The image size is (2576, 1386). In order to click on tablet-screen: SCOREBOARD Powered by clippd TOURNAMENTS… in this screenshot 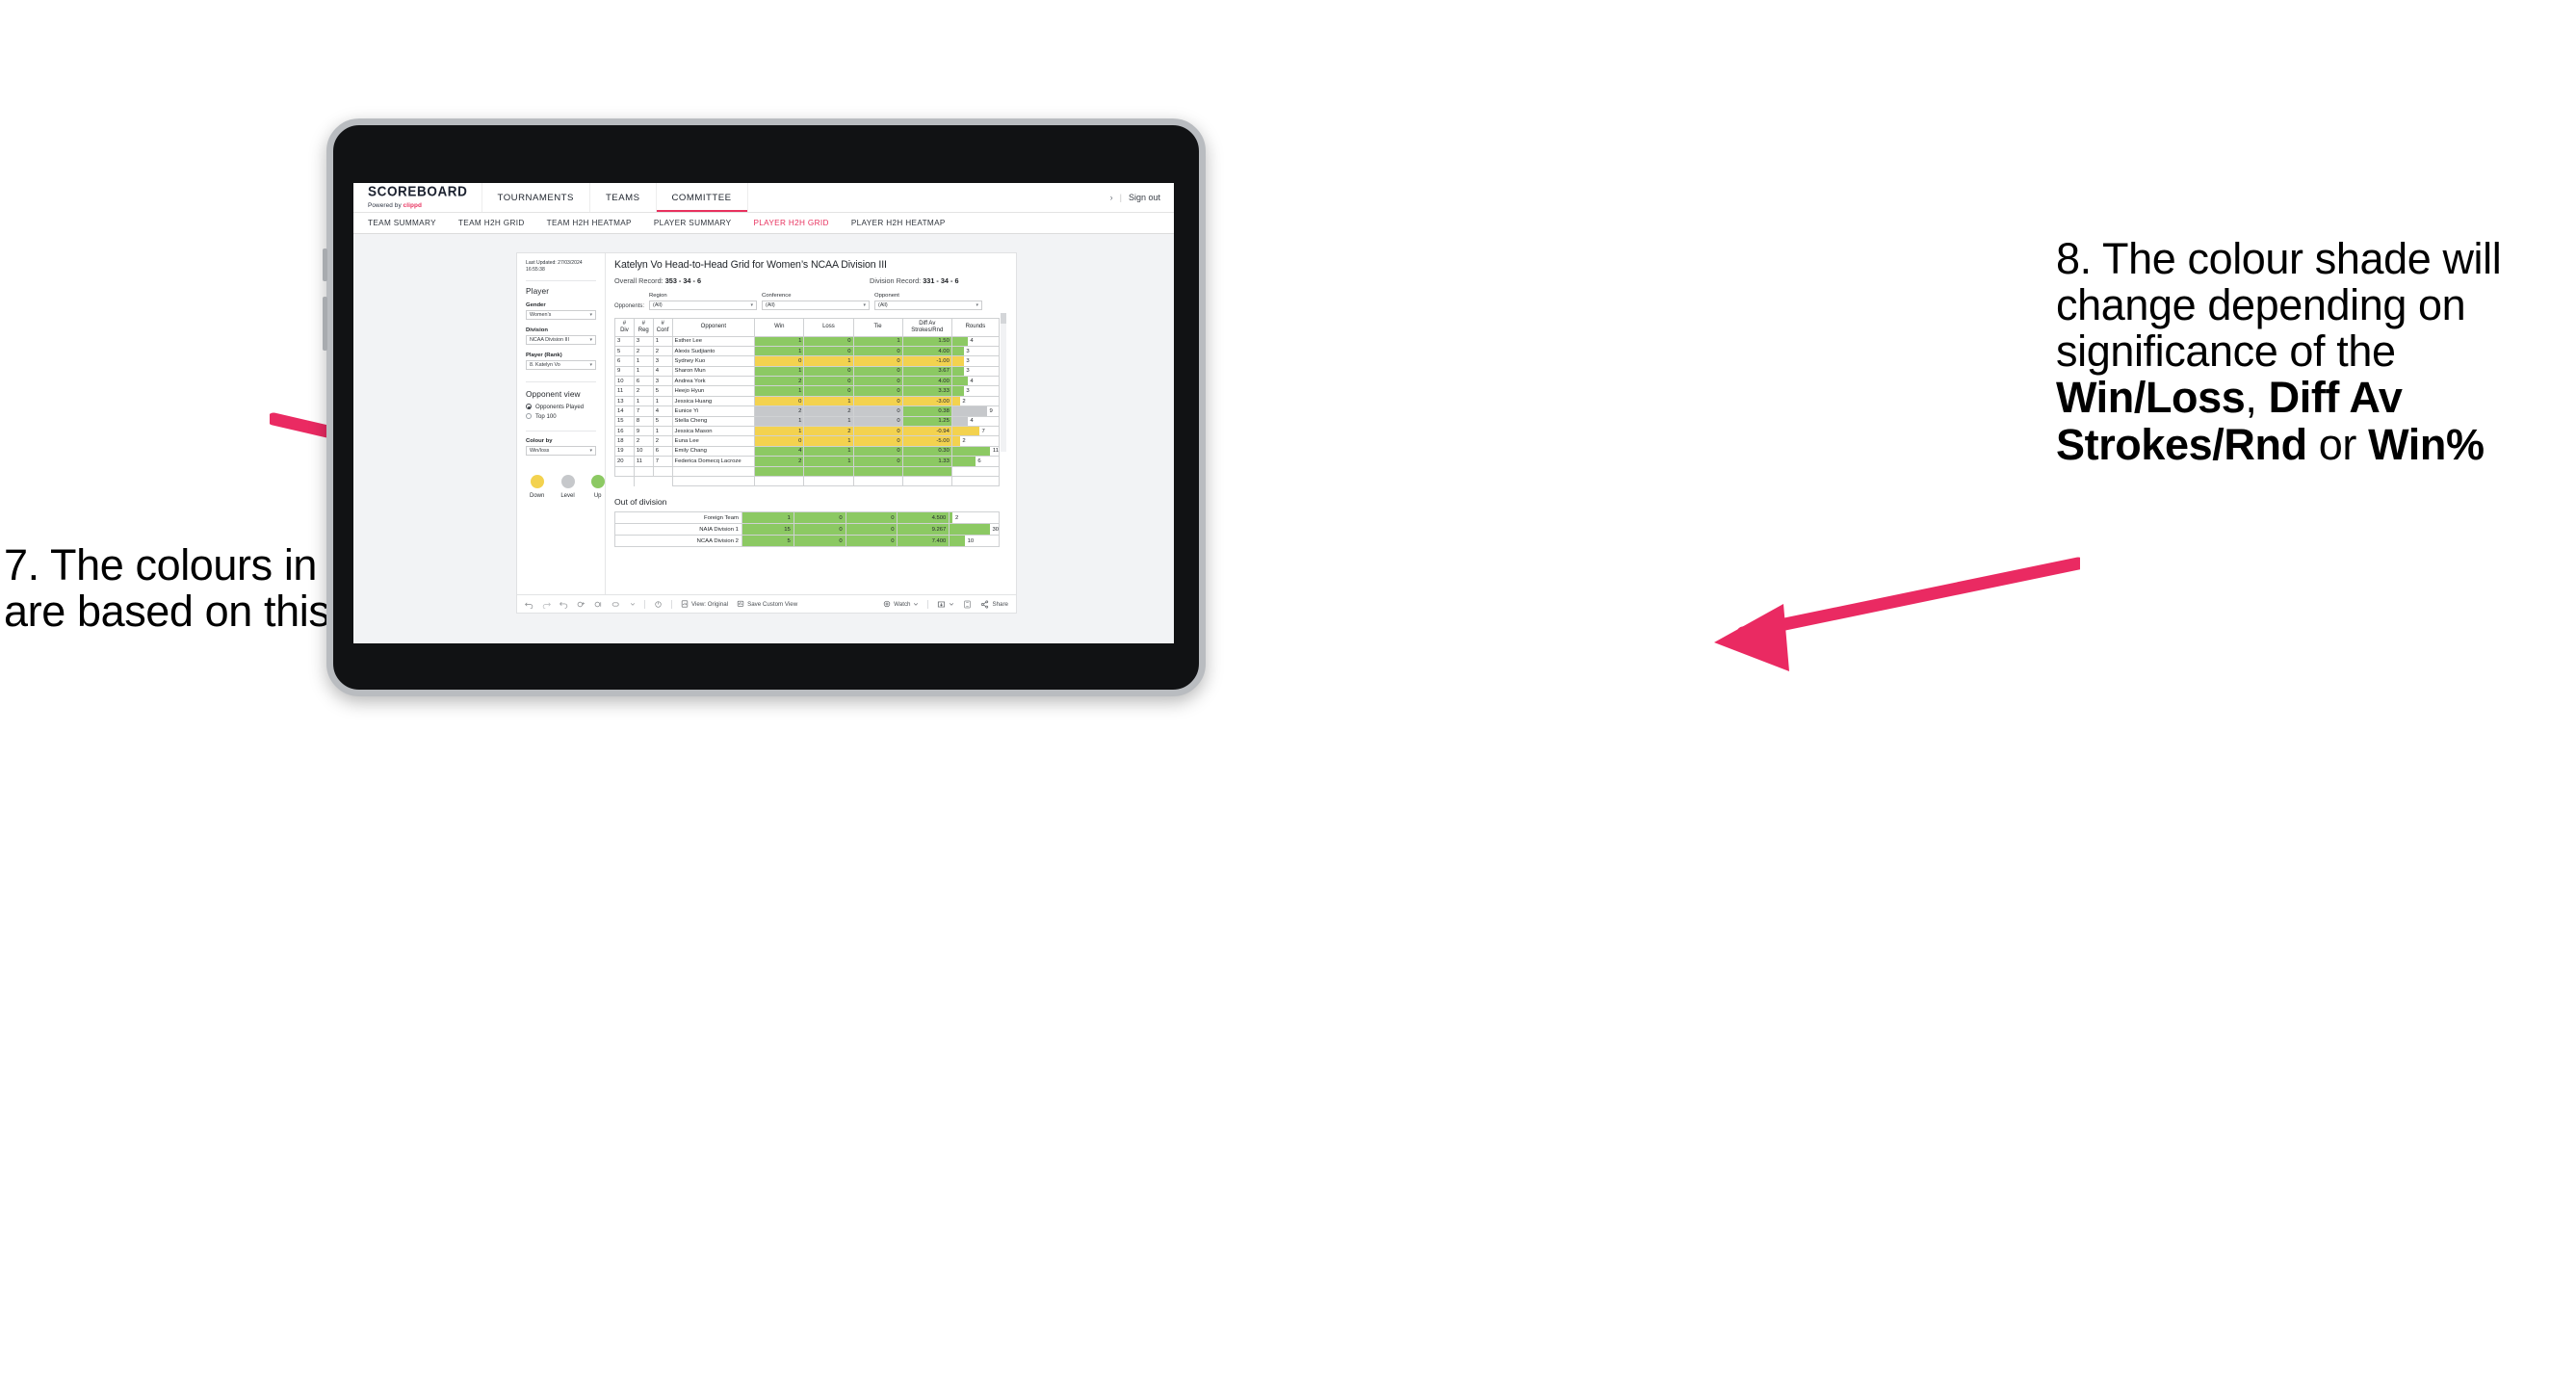, I will do `click(763, 413)`.